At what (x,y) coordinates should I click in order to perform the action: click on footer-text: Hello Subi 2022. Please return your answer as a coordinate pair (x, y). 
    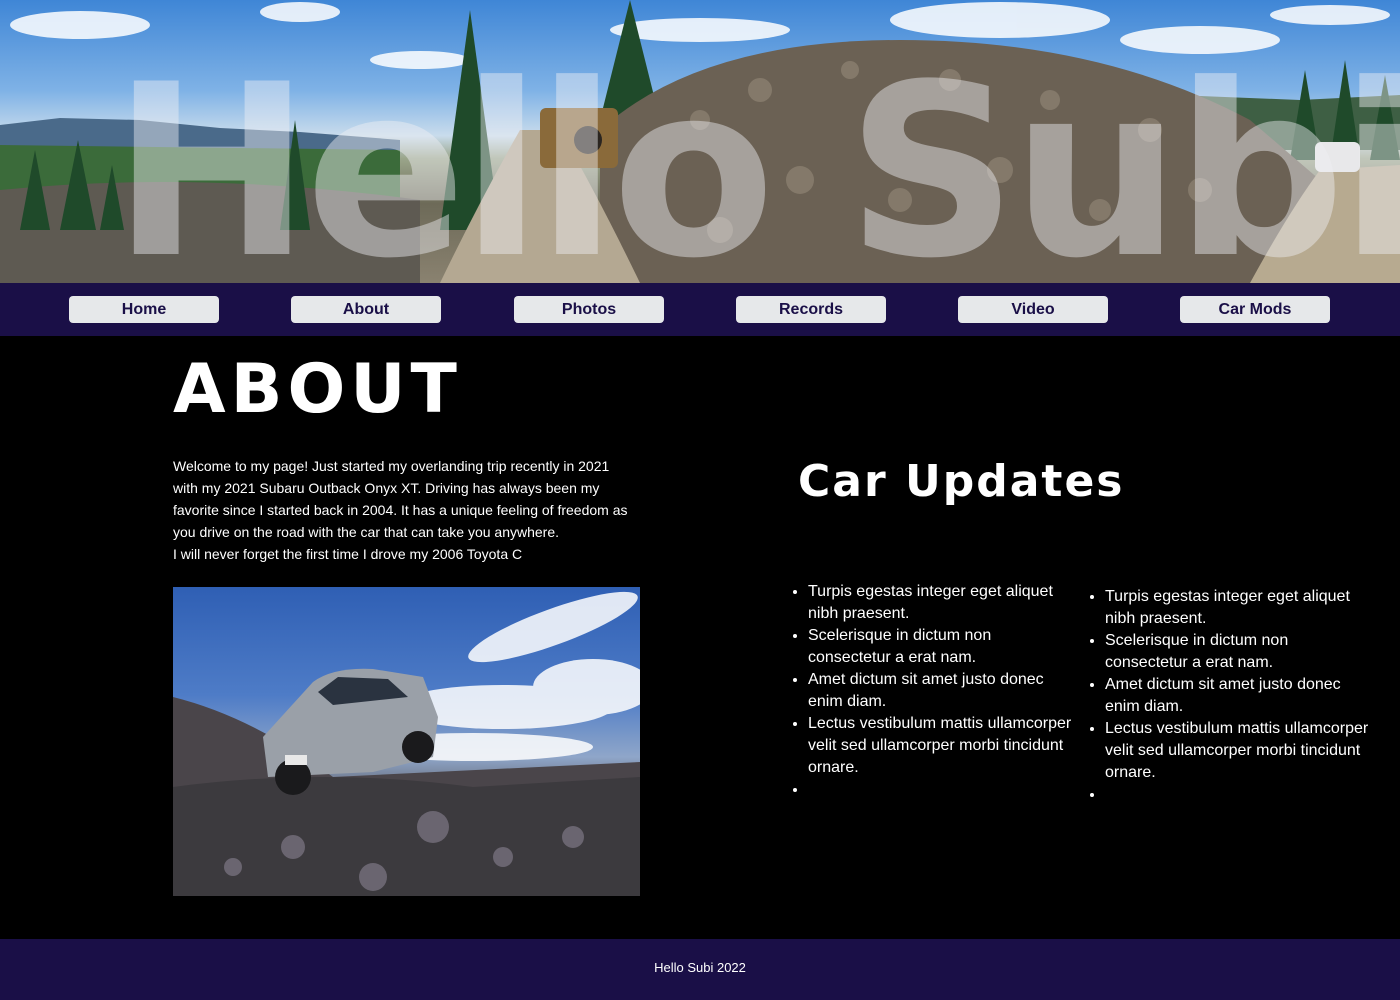
    Looking at the image, I should click on (700, 967).